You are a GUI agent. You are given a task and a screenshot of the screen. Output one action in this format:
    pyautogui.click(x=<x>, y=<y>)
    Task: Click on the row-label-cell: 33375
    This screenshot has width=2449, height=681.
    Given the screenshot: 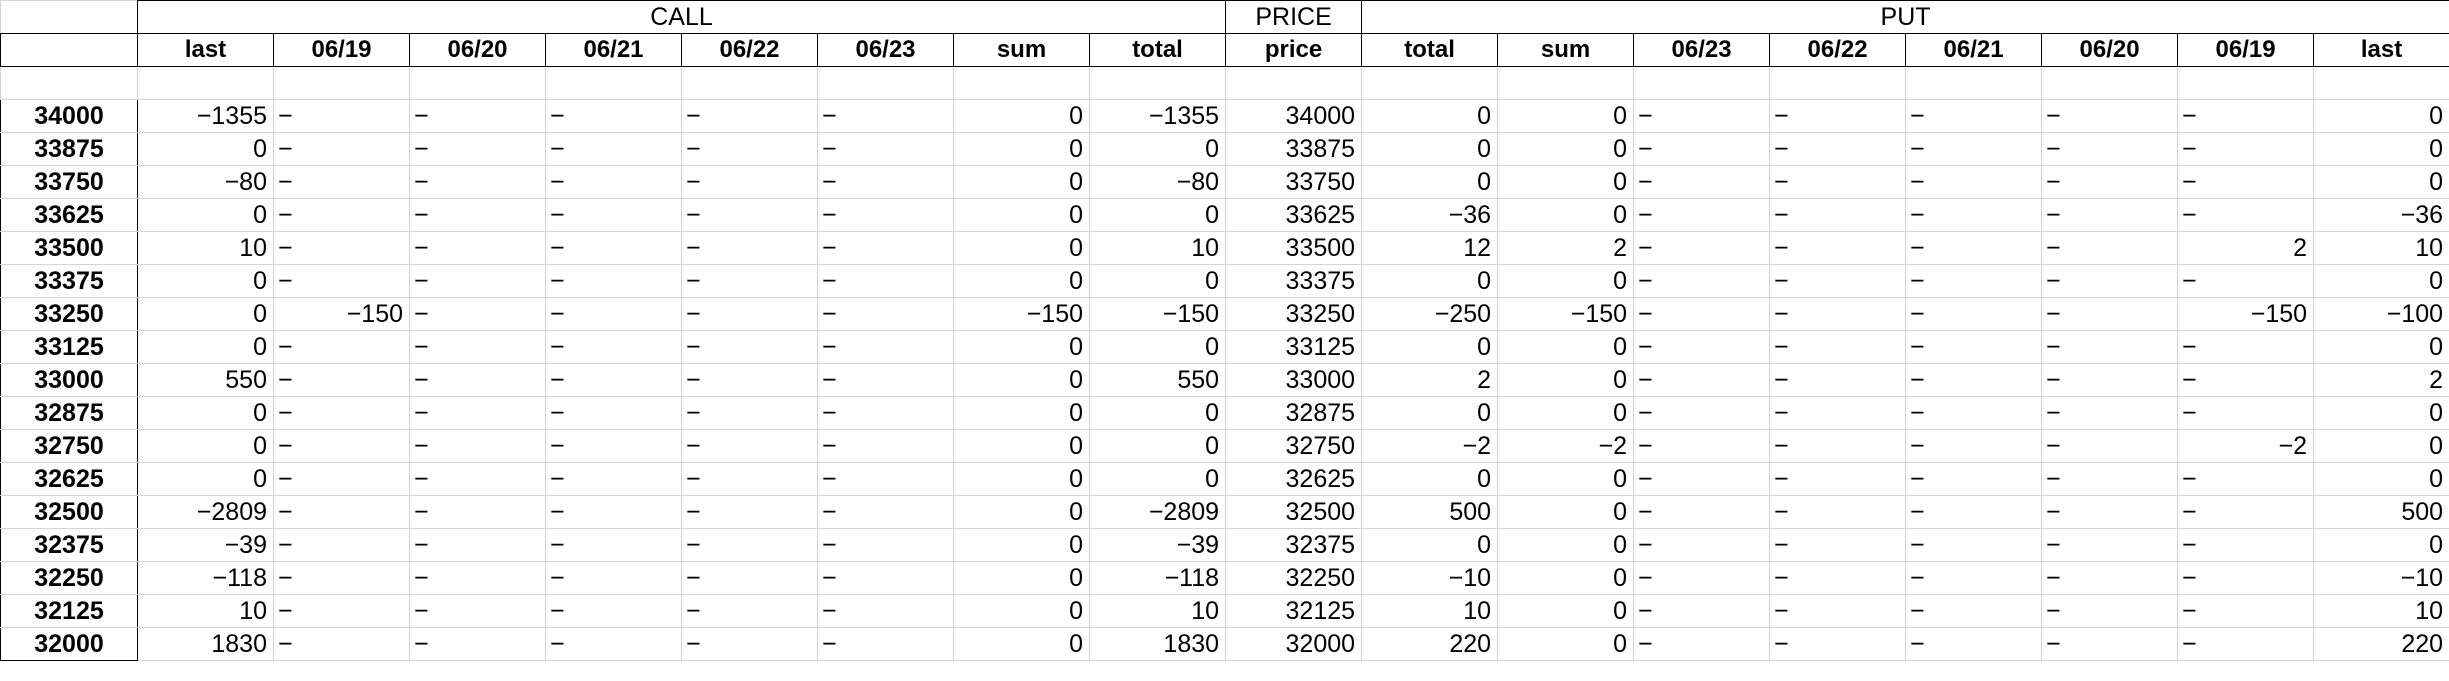 What is the action you would take?
    pyautogui.click(x=69, y=281)
    